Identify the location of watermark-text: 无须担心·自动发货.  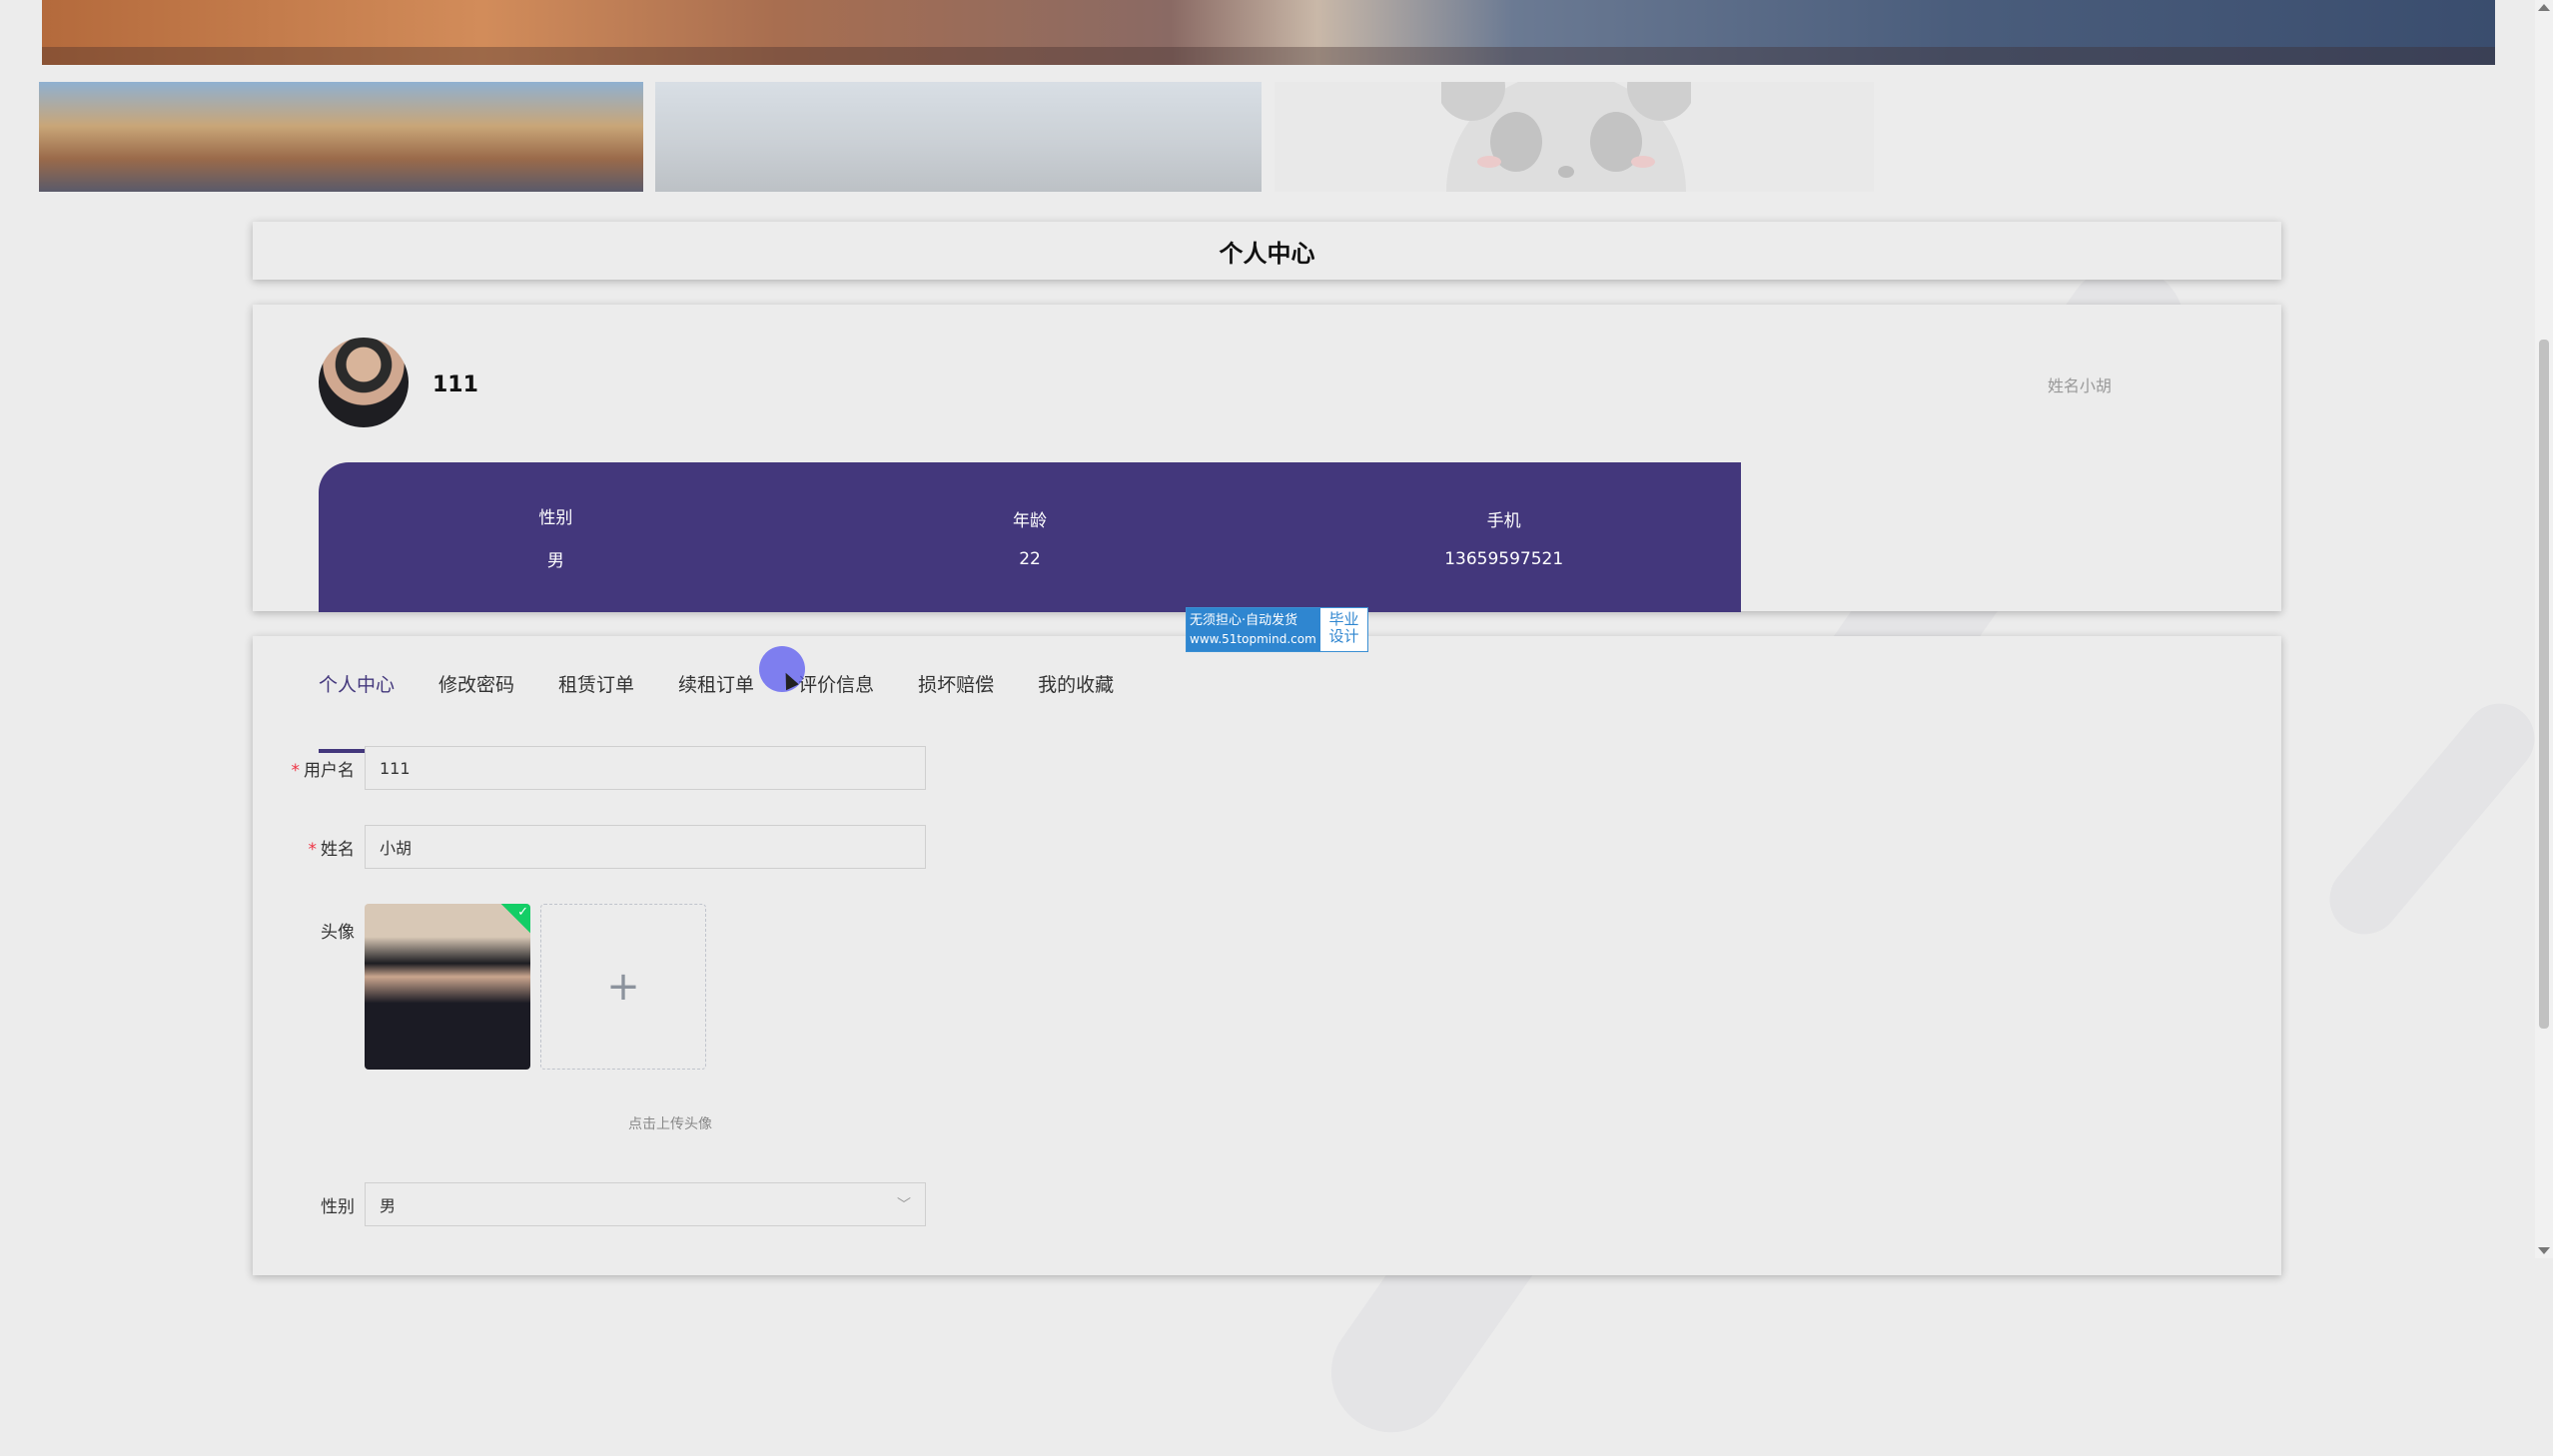
(1244, 620).